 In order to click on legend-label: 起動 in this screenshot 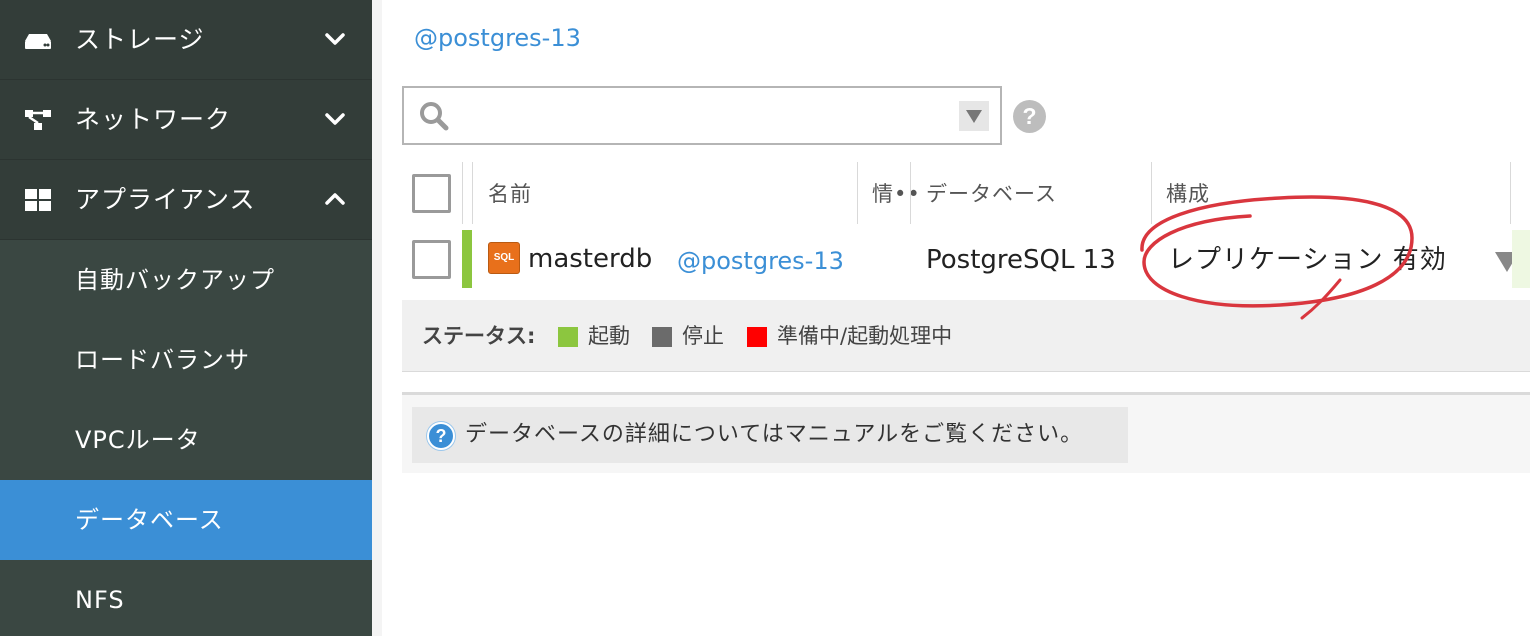, I will do `click(609, 336)`.